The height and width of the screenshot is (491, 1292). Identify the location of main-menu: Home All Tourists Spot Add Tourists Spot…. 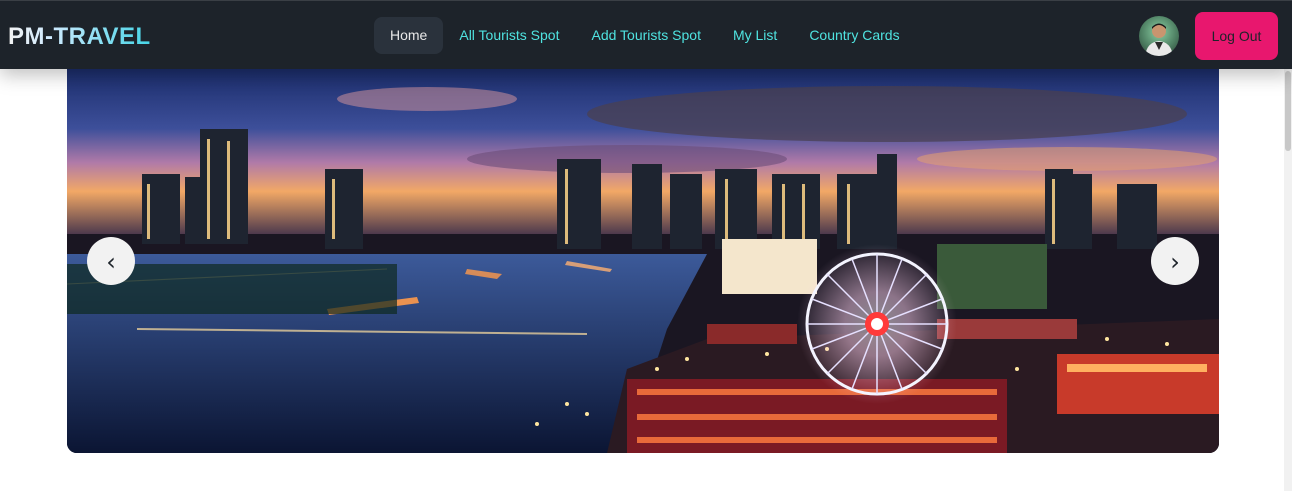
(645, 35).